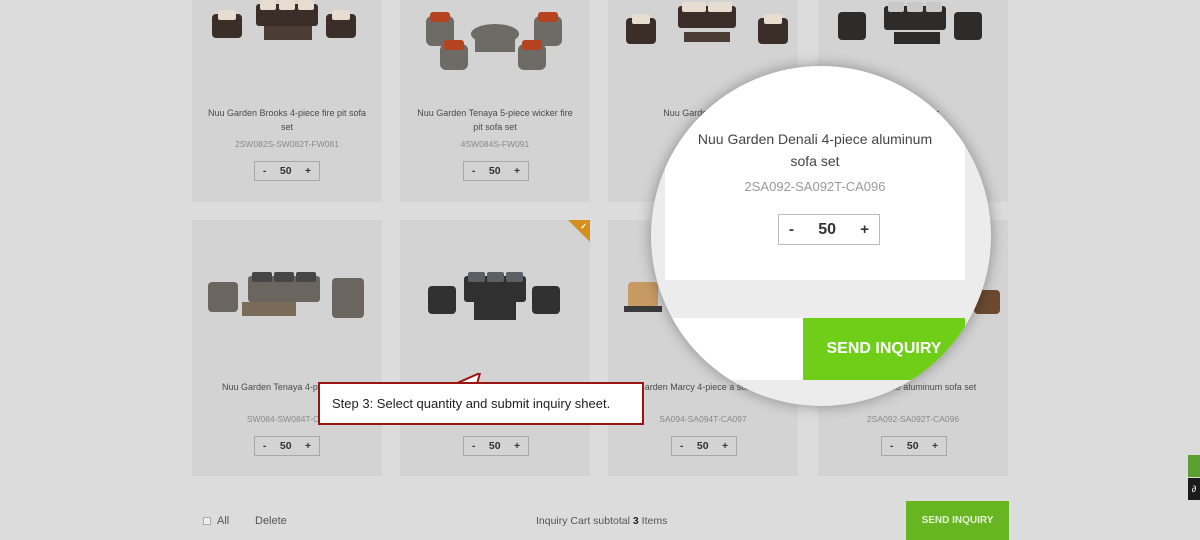 The image size is (1200, 540). Describe the element at coordinates (815, 186) in the screenshot. I see `zoomed-product-code: 2SA092-SA092T-CA096` at that location.